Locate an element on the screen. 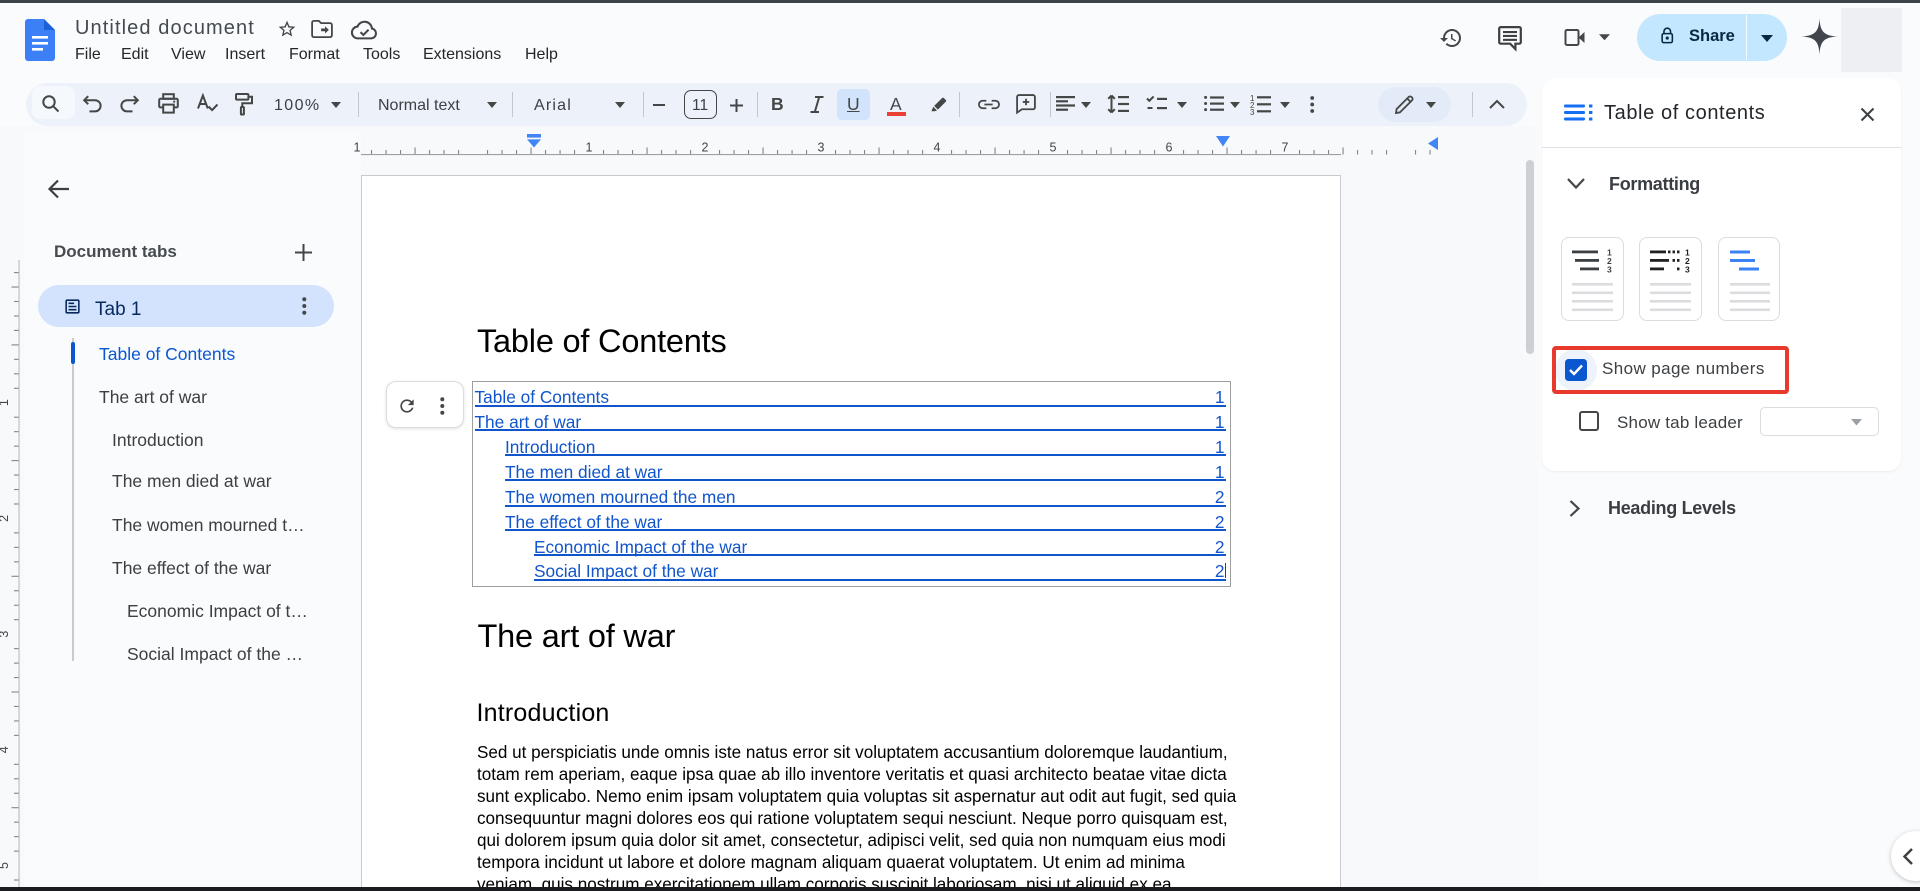  svg-text: 7 is located at coordinates (1285, 148).